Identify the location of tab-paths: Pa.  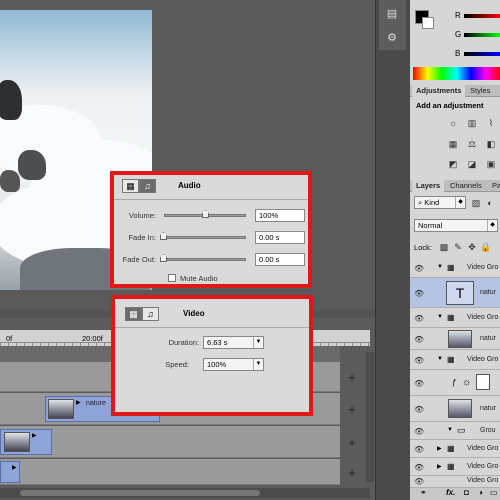
(494, 186).